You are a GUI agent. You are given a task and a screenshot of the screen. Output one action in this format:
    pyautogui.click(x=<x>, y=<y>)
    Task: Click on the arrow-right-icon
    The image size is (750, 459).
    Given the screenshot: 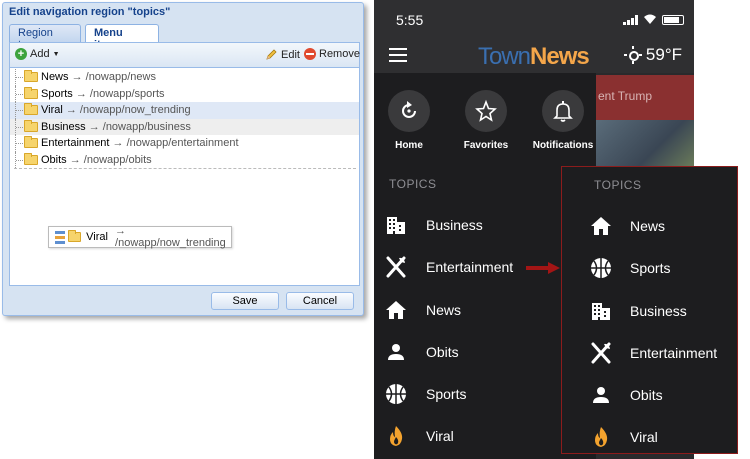 What is the action you would take?
    pyautogui.click(x=543, y=268)
    